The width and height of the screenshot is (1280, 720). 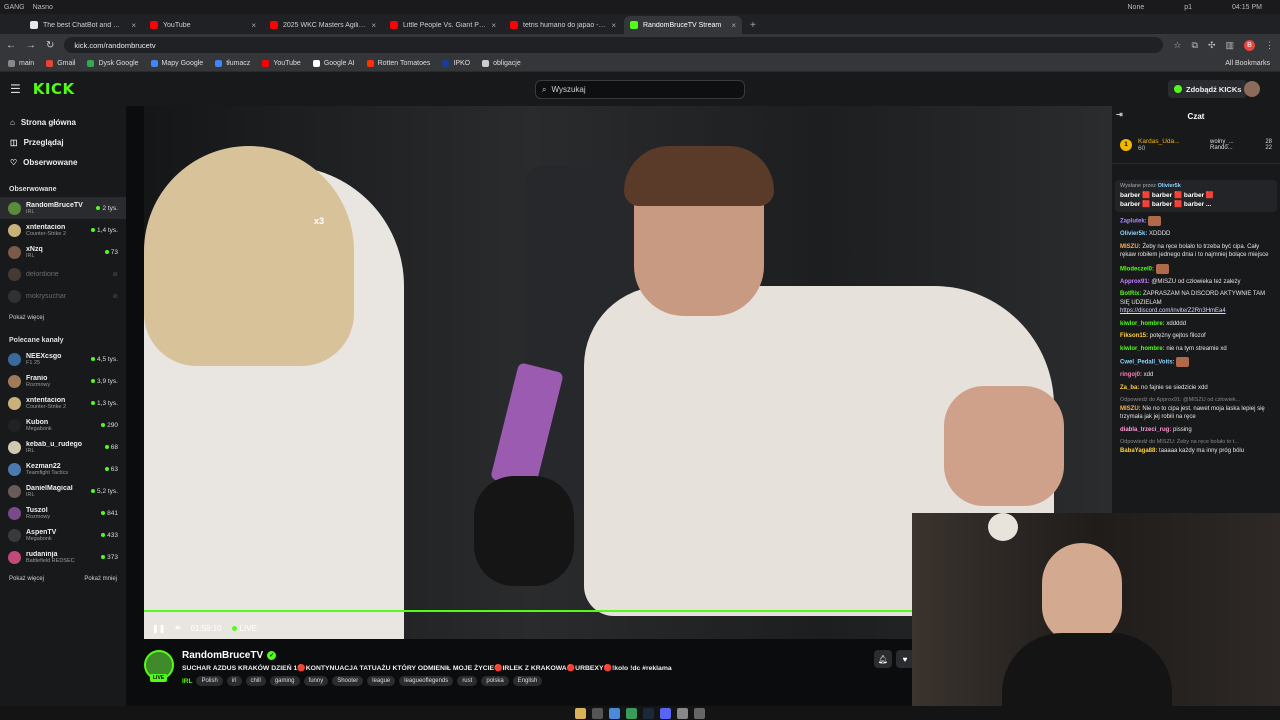 I want to click on stream-tag: Shooter, so click(x=348, y=681).